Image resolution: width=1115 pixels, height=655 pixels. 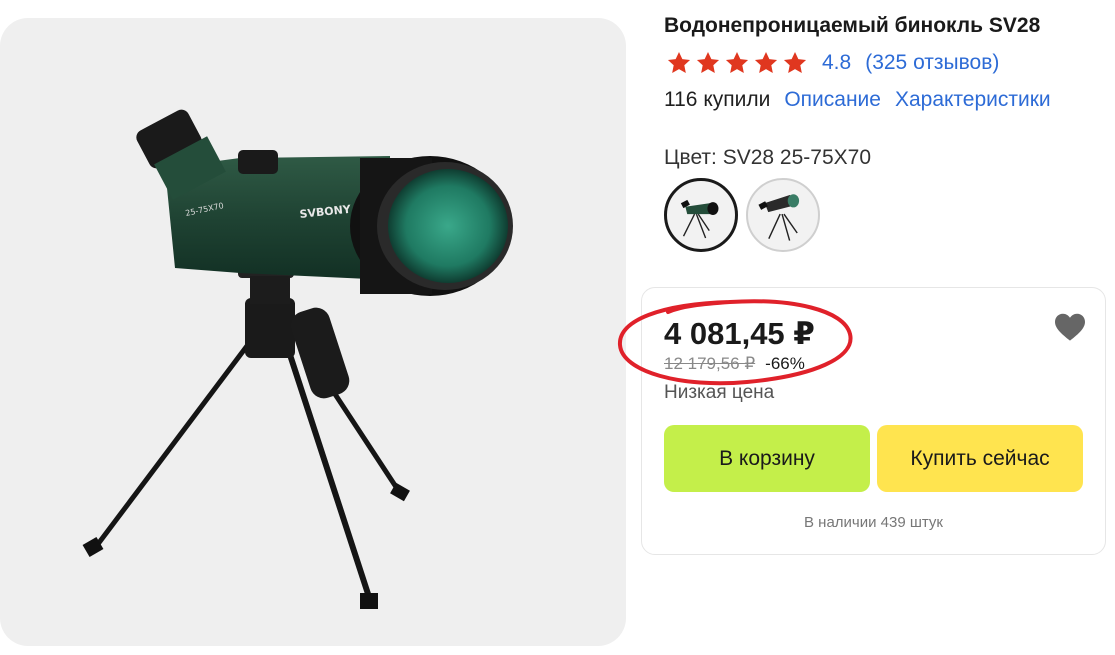 What do you see at coordinates (832, 100) in the screenshot?
I see `description-link: Описание` at bounding box center [832, 100].